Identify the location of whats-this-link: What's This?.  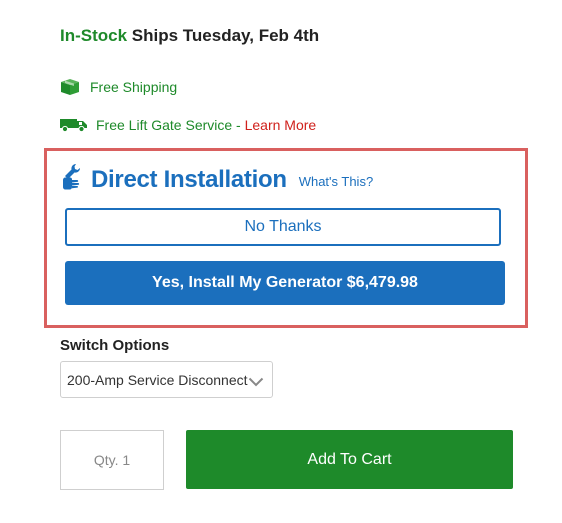
(336, 181).